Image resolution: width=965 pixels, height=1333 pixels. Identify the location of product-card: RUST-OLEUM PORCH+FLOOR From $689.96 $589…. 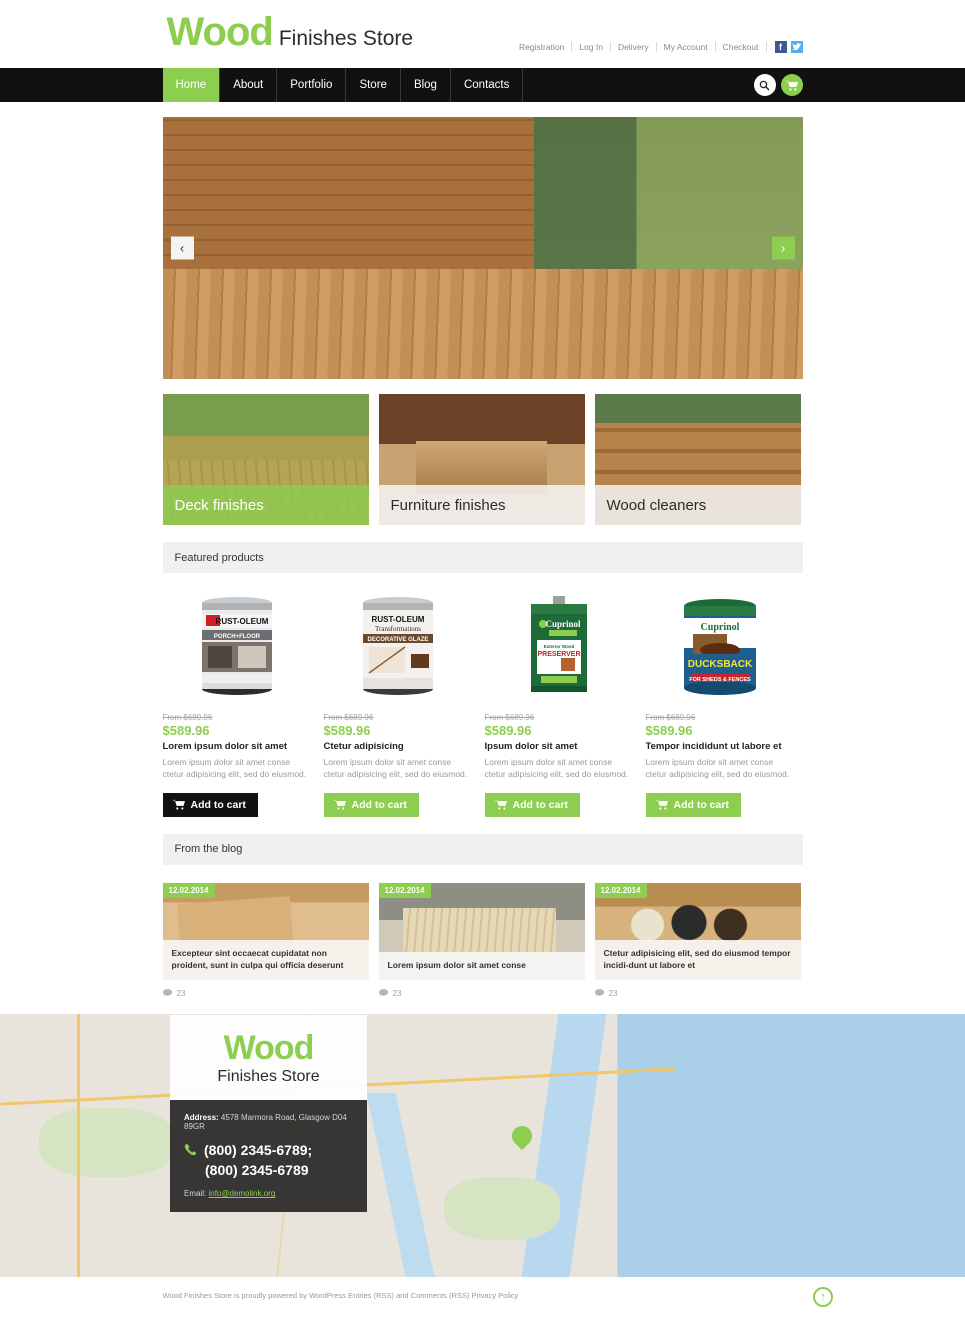
(236, 704).